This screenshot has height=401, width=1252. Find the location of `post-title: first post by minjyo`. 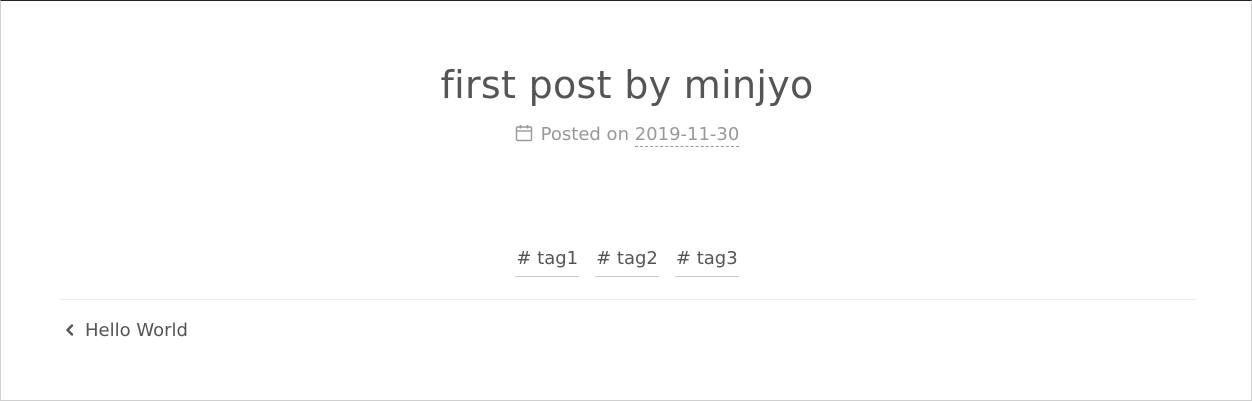

post-title: first post by minjyo is located at coordinates (627, 85).